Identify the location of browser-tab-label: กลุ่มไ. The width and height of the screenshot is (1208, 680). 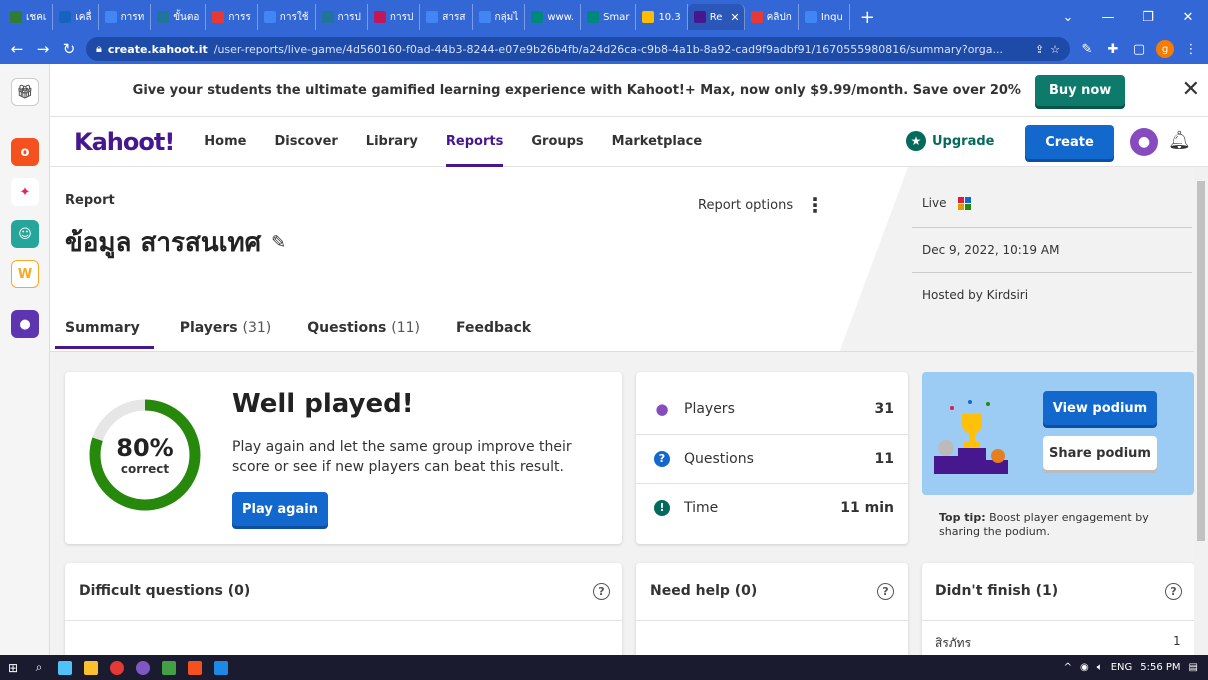
(506, 17).